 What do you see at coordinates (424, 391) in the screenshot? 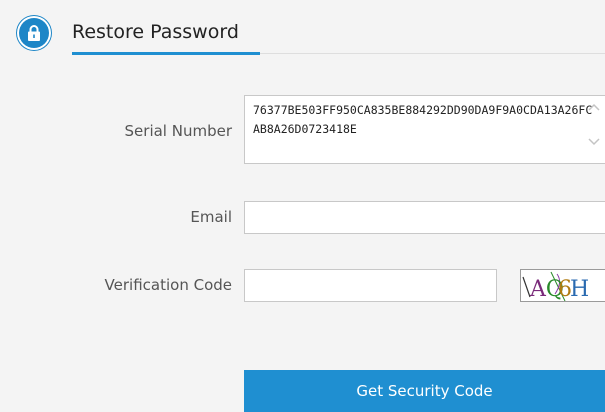
I see `get-security-code-button: Get Security Code` at bounding box center [424, 391].